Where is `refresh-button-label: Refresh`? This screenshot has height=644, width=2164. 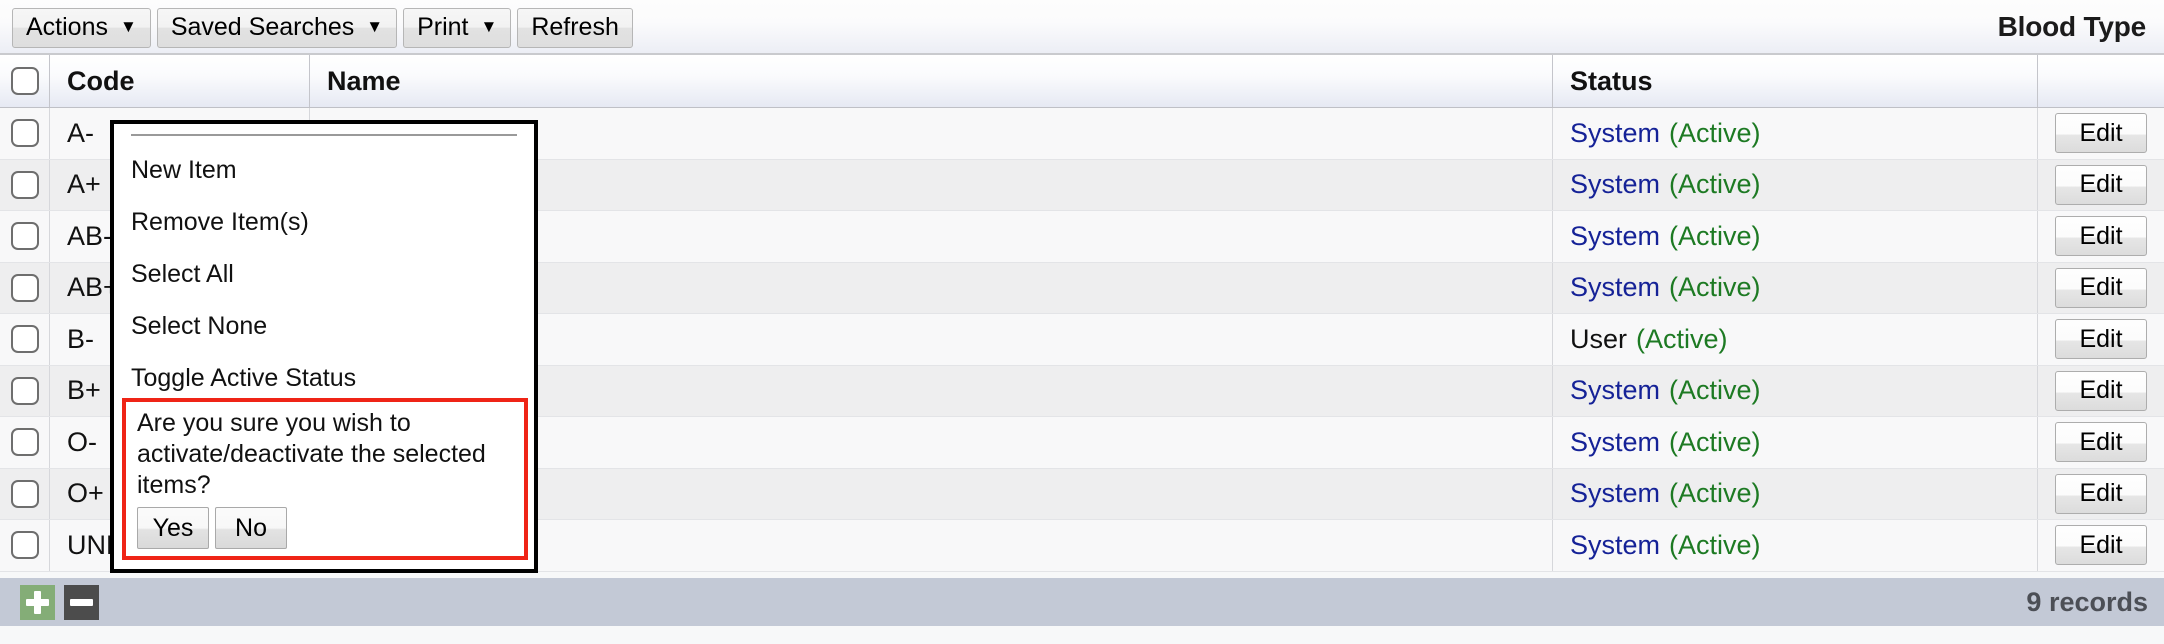
refresh-button-label: Refresh is located at coordinates (575, 27).